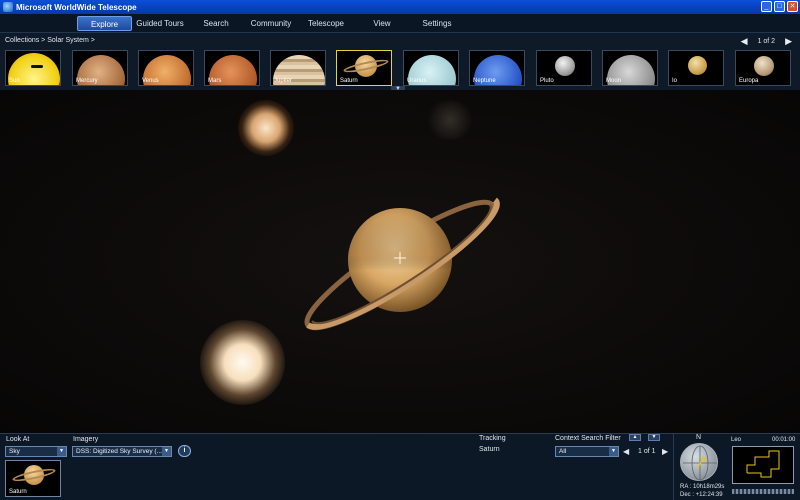  Describe the element at coordinates (626, 451) in the screenshot. I see `context-prev-icon: ◀` at that location.